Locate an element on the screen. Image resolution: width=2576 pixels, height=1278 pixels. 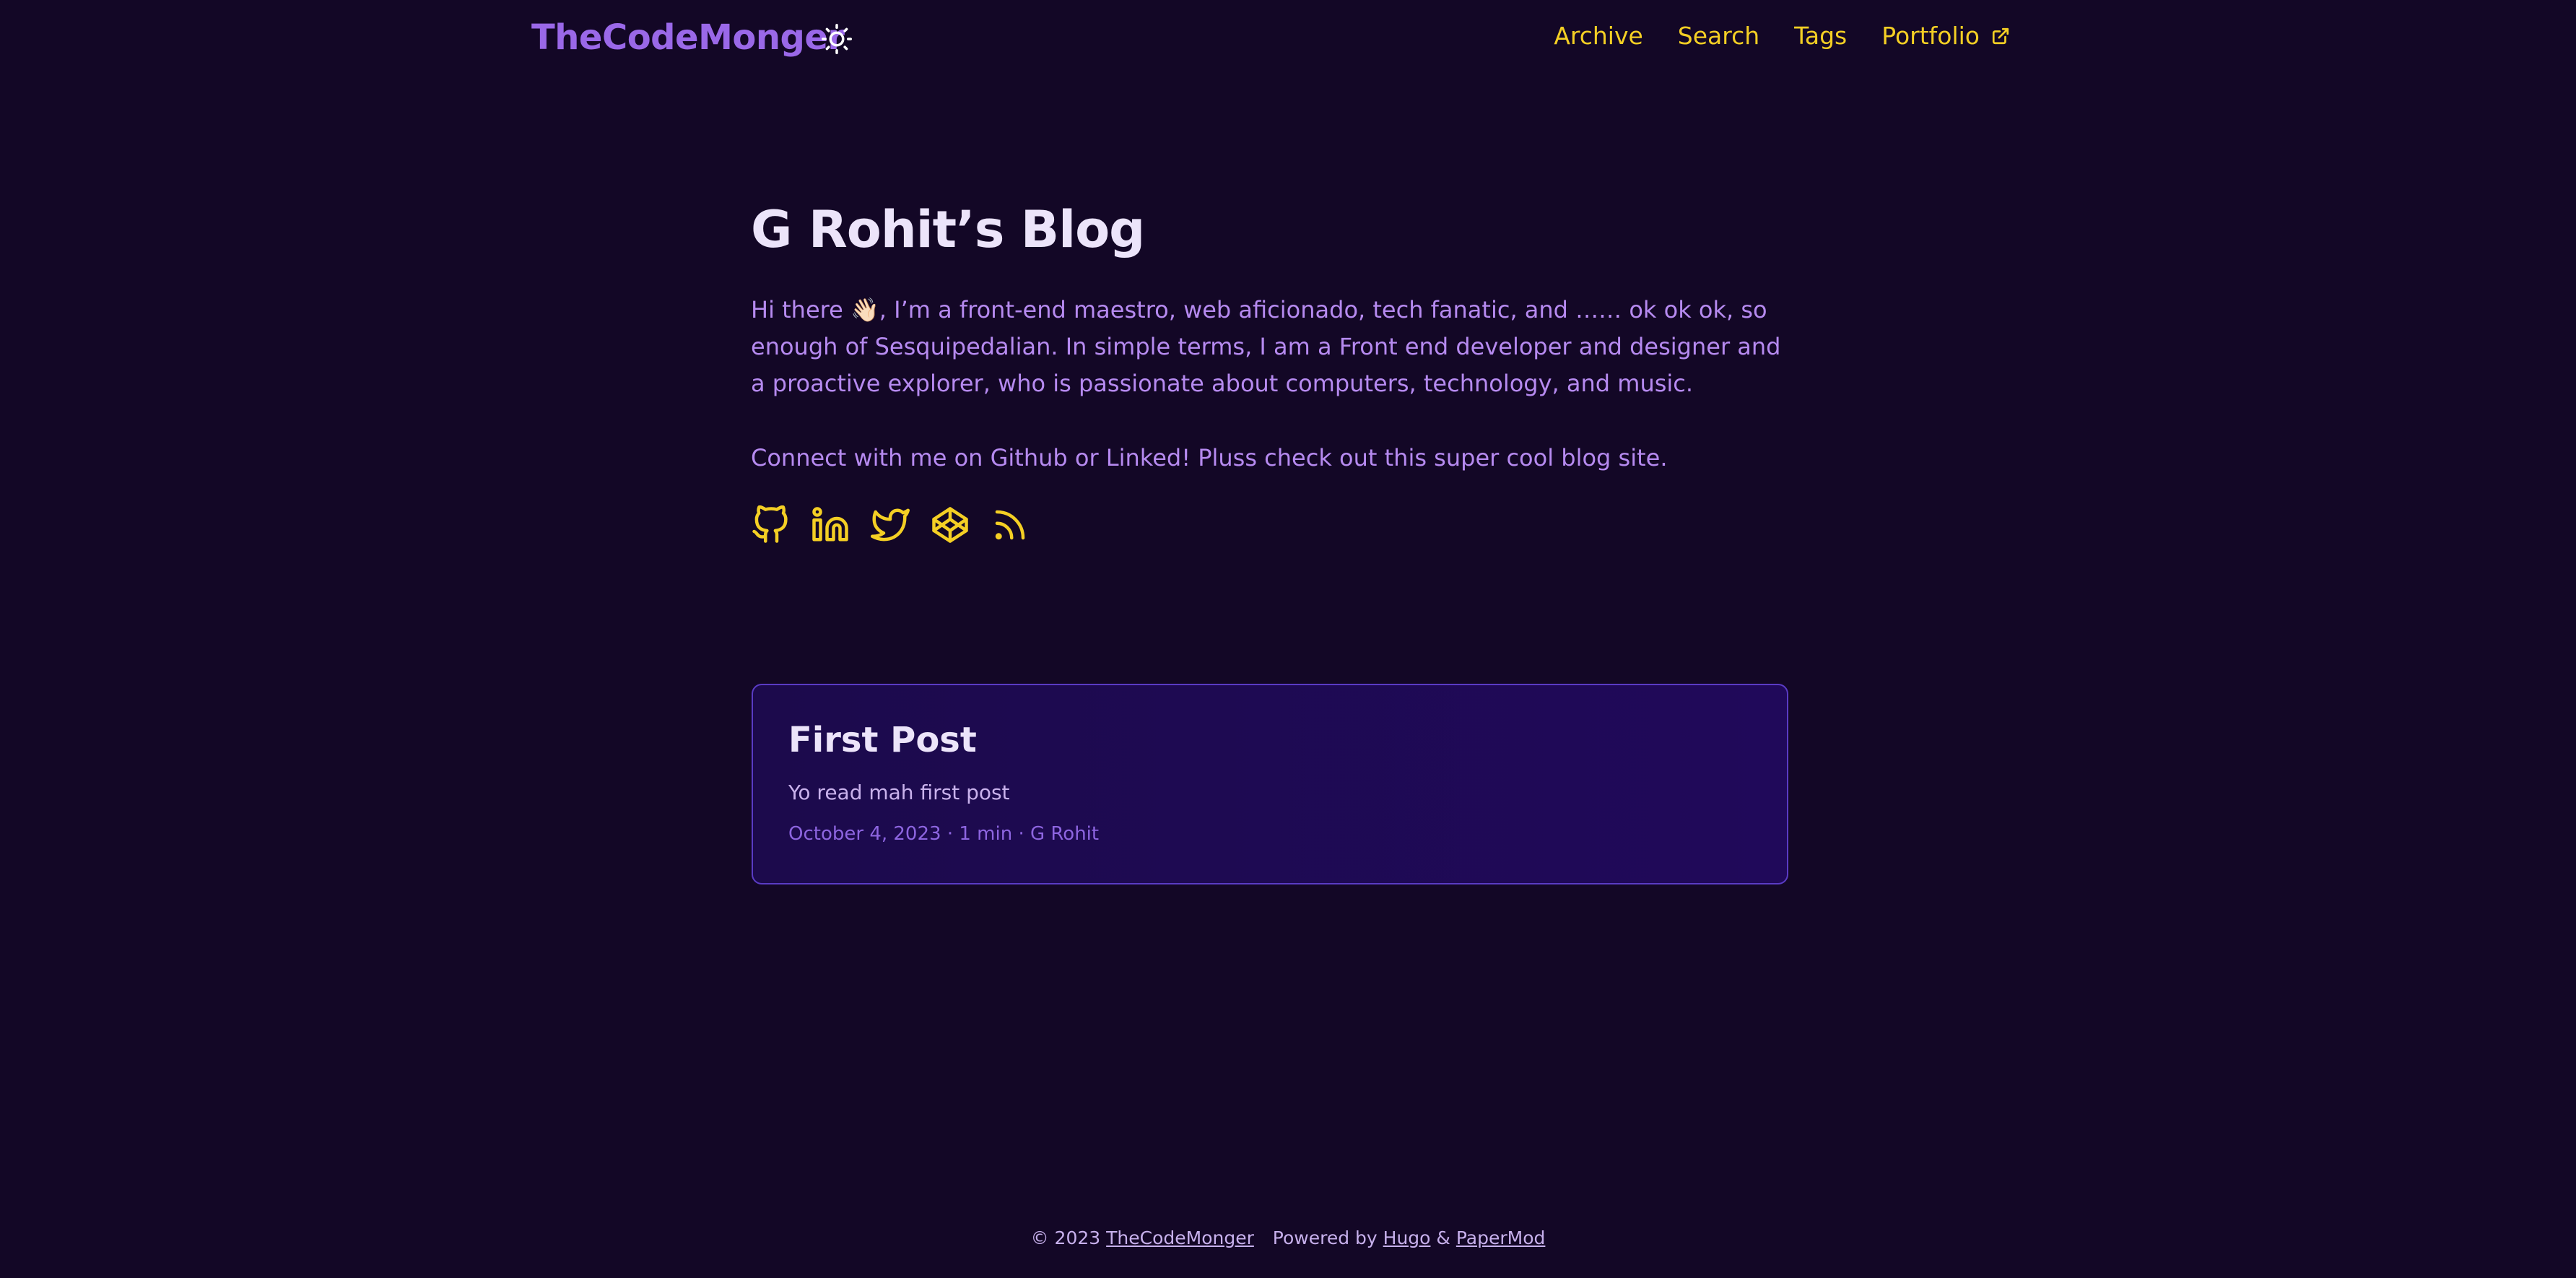
wave-emoji: 👋🏻 is located at coordinates (864, 310).